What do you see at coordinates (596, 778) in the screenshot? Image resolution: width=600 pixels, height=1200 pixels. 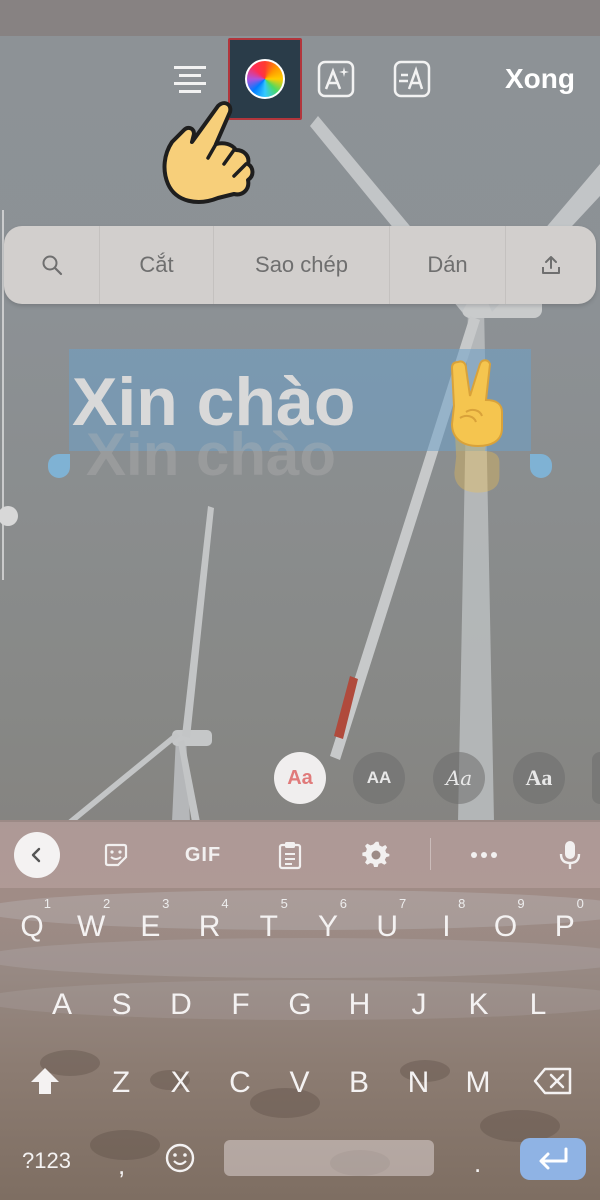 I see `font-style-option-more` at bounding box center [596, 778].